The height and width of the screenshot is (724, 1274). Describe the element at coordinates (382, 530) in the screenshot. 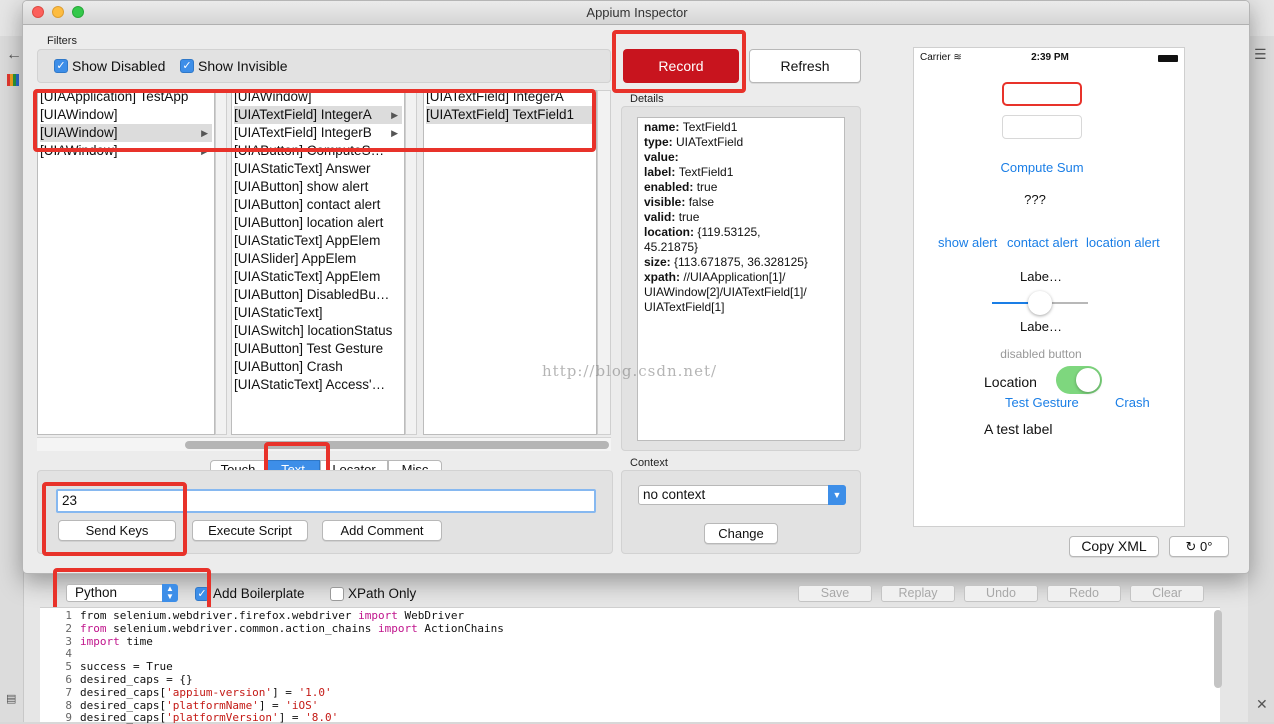

I see `add-comment-button: Add Comment` at that location.